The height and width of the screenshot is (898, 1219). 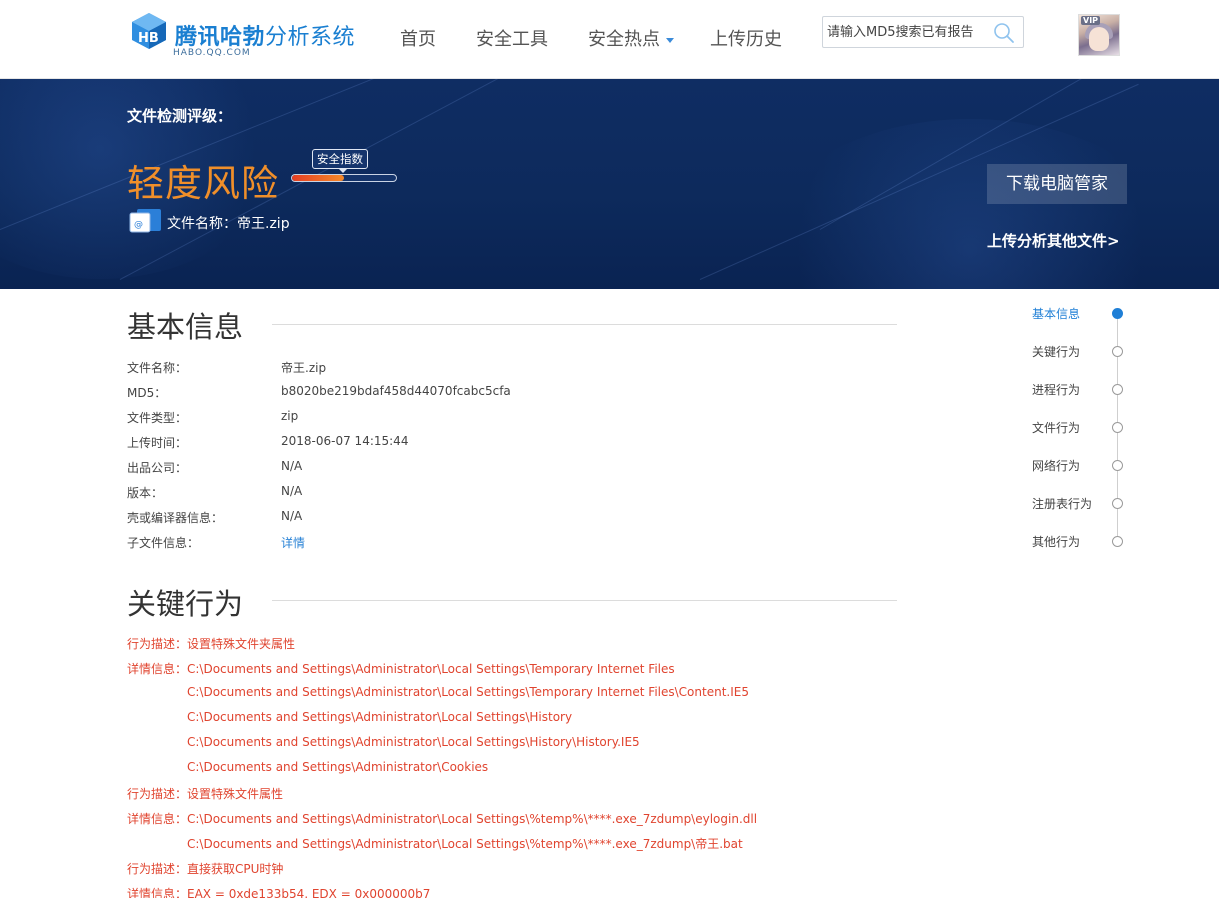 I want to click on banner-glow, so click(x=970, y=204).